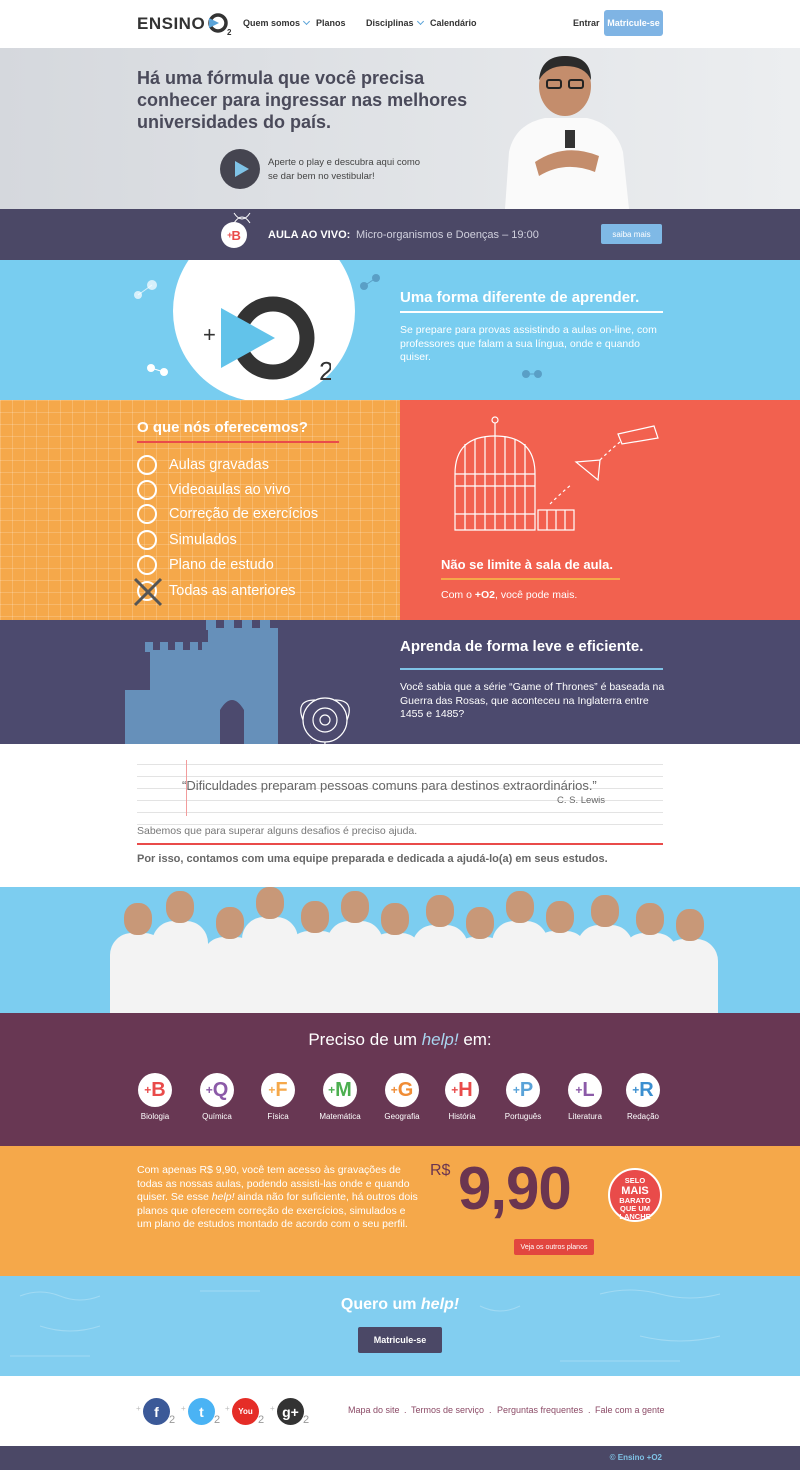  What do you see at coordinates (567, 132) in the screenshot?
I see `teacher-photo` at bounding box center [567, 132].